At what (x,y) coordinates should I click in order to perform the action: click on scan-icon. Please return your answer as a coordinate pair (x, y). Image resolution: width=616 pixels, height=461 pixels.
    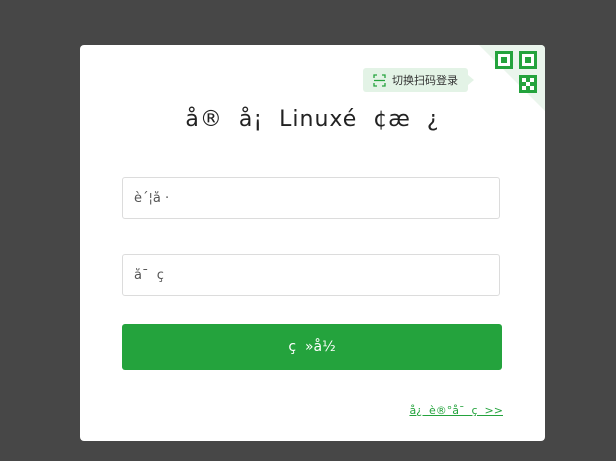
    Looking at the image, I should click on (379, 80).